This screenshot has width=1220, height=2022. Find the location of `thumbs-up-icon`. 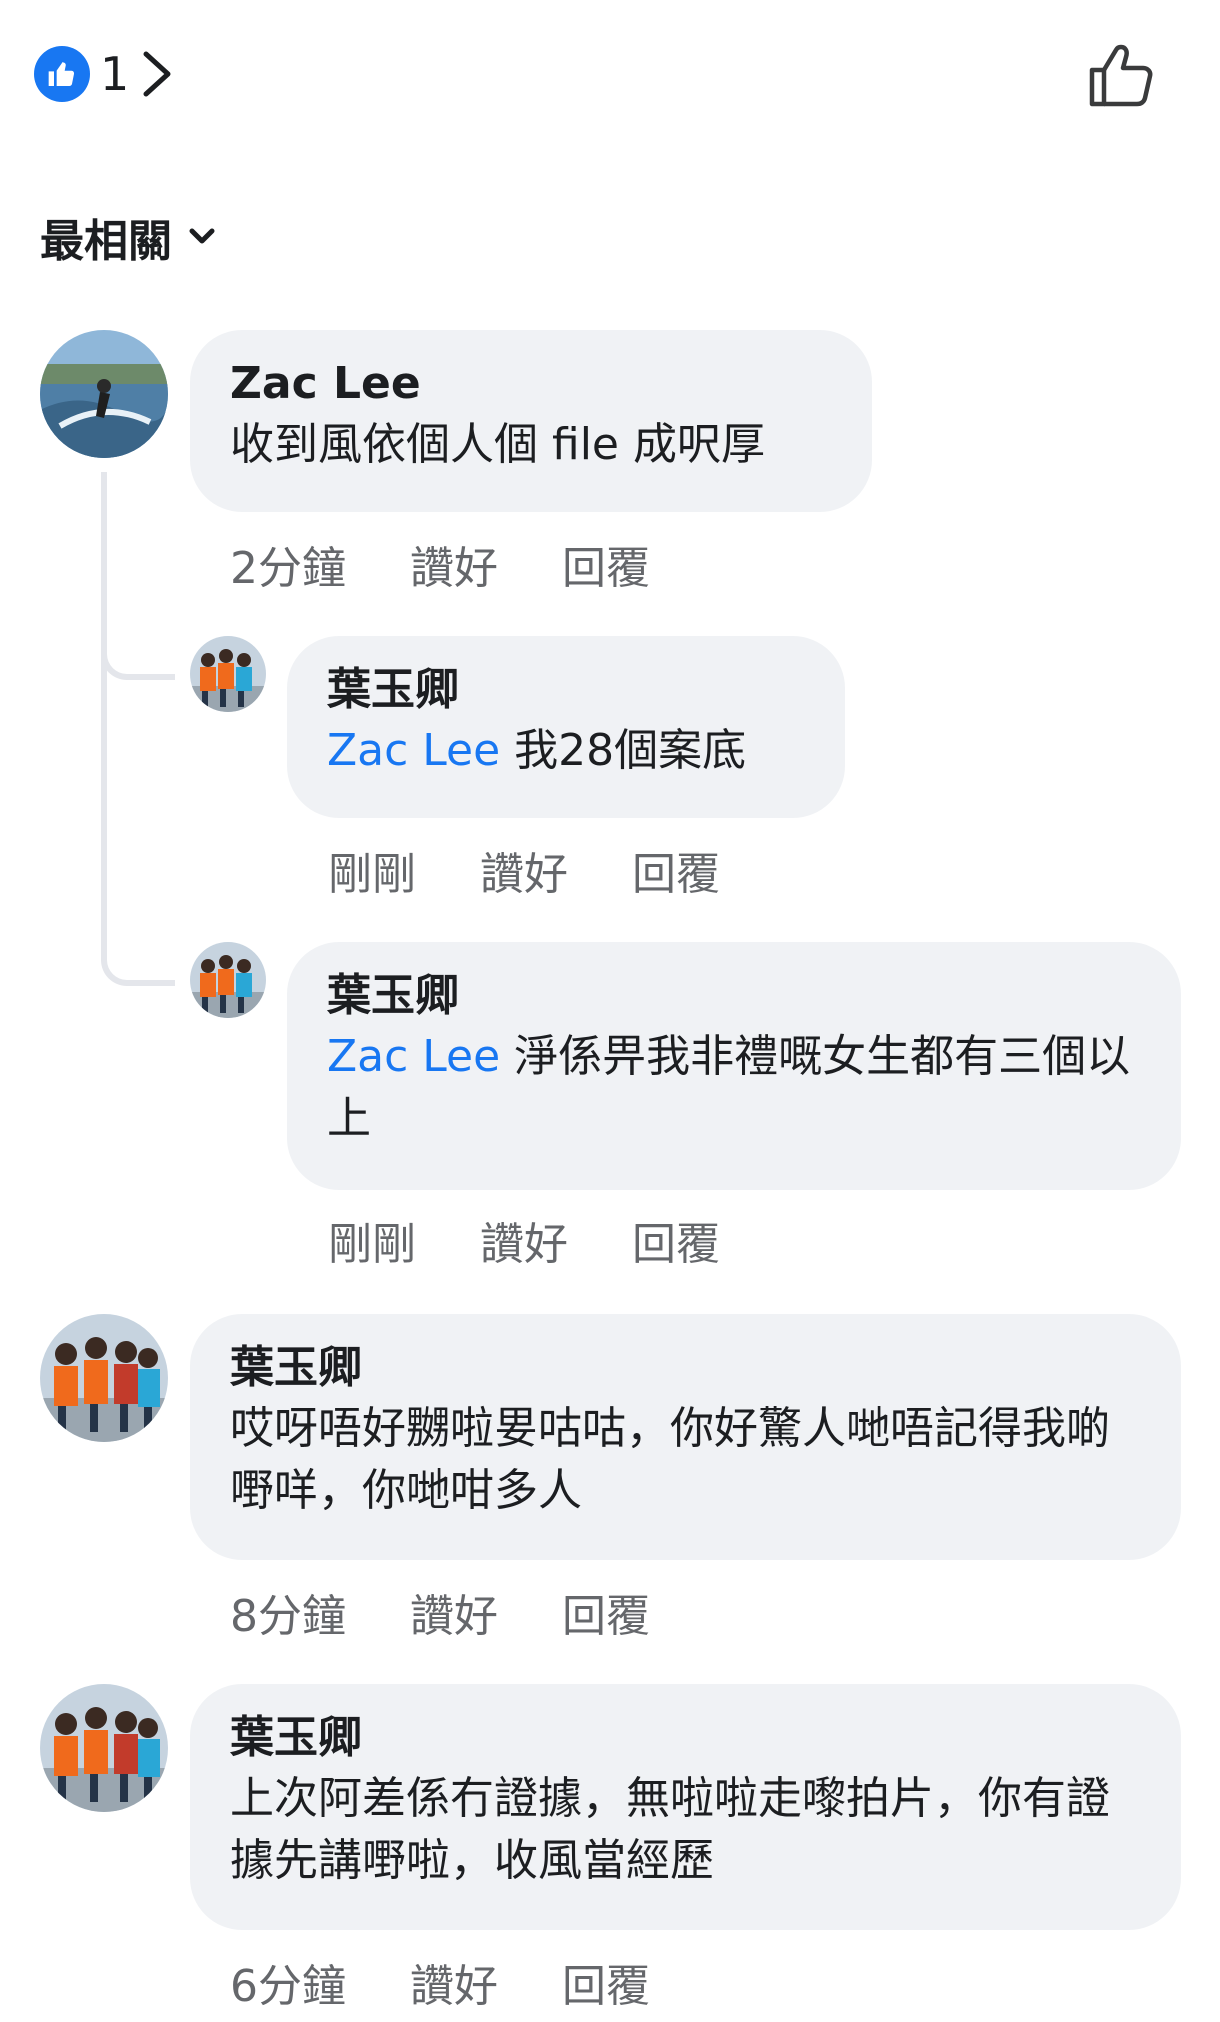

thumbs-up-icon is located at coordinates (61, 74).